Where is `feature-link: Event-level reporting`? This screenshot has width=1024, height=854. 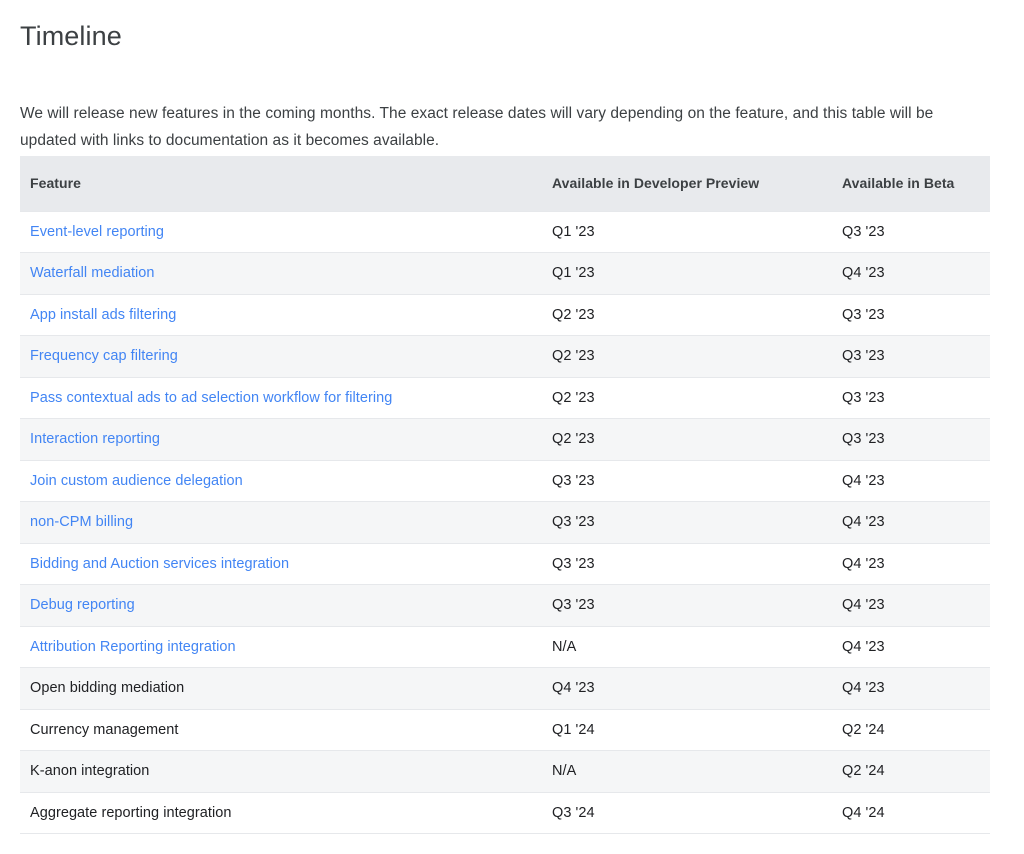
feature-link: Event-level reporting is located at coordinates (97, 232).